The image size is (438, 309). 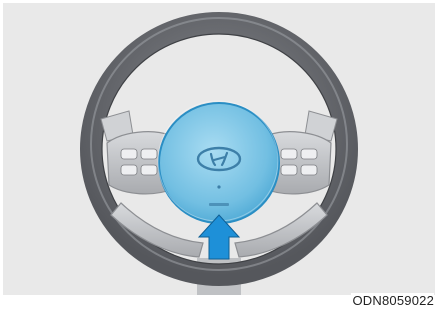 I want to click on airbag-label-mark, so click(x=219, y=204).